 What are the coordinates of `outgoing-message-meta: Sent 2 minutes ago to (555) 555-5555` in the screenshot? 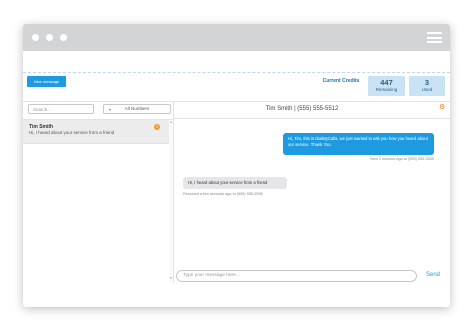 It's located at (402, 159).